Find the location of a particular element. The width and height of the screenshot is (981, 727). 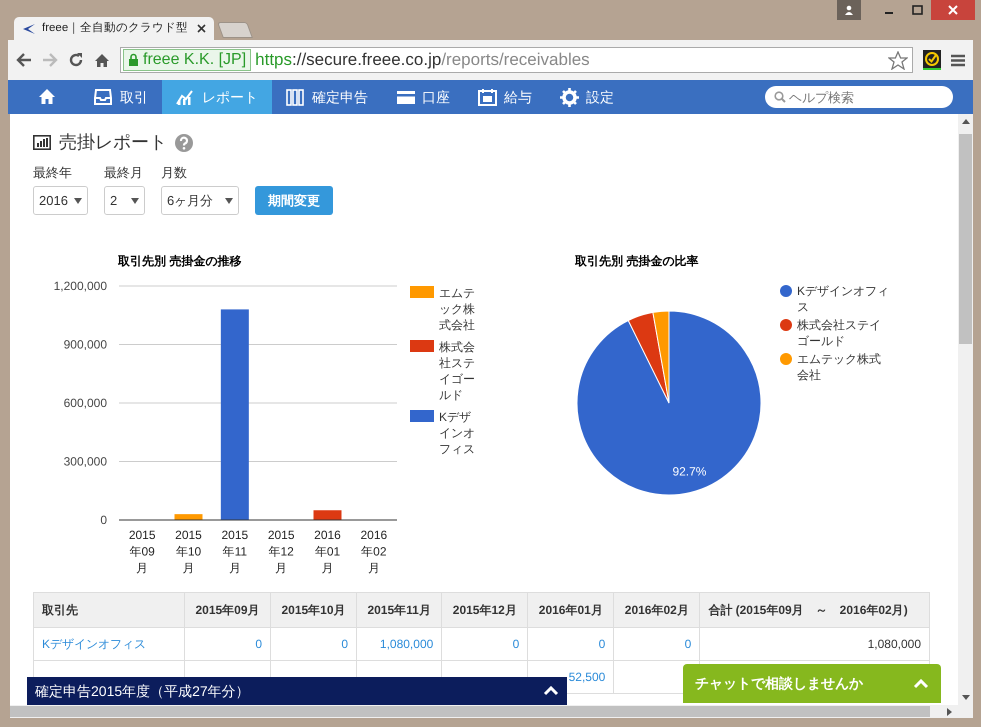

chart-title: 取引先別 売掛金の比率 is located at coordinates (636, 261).